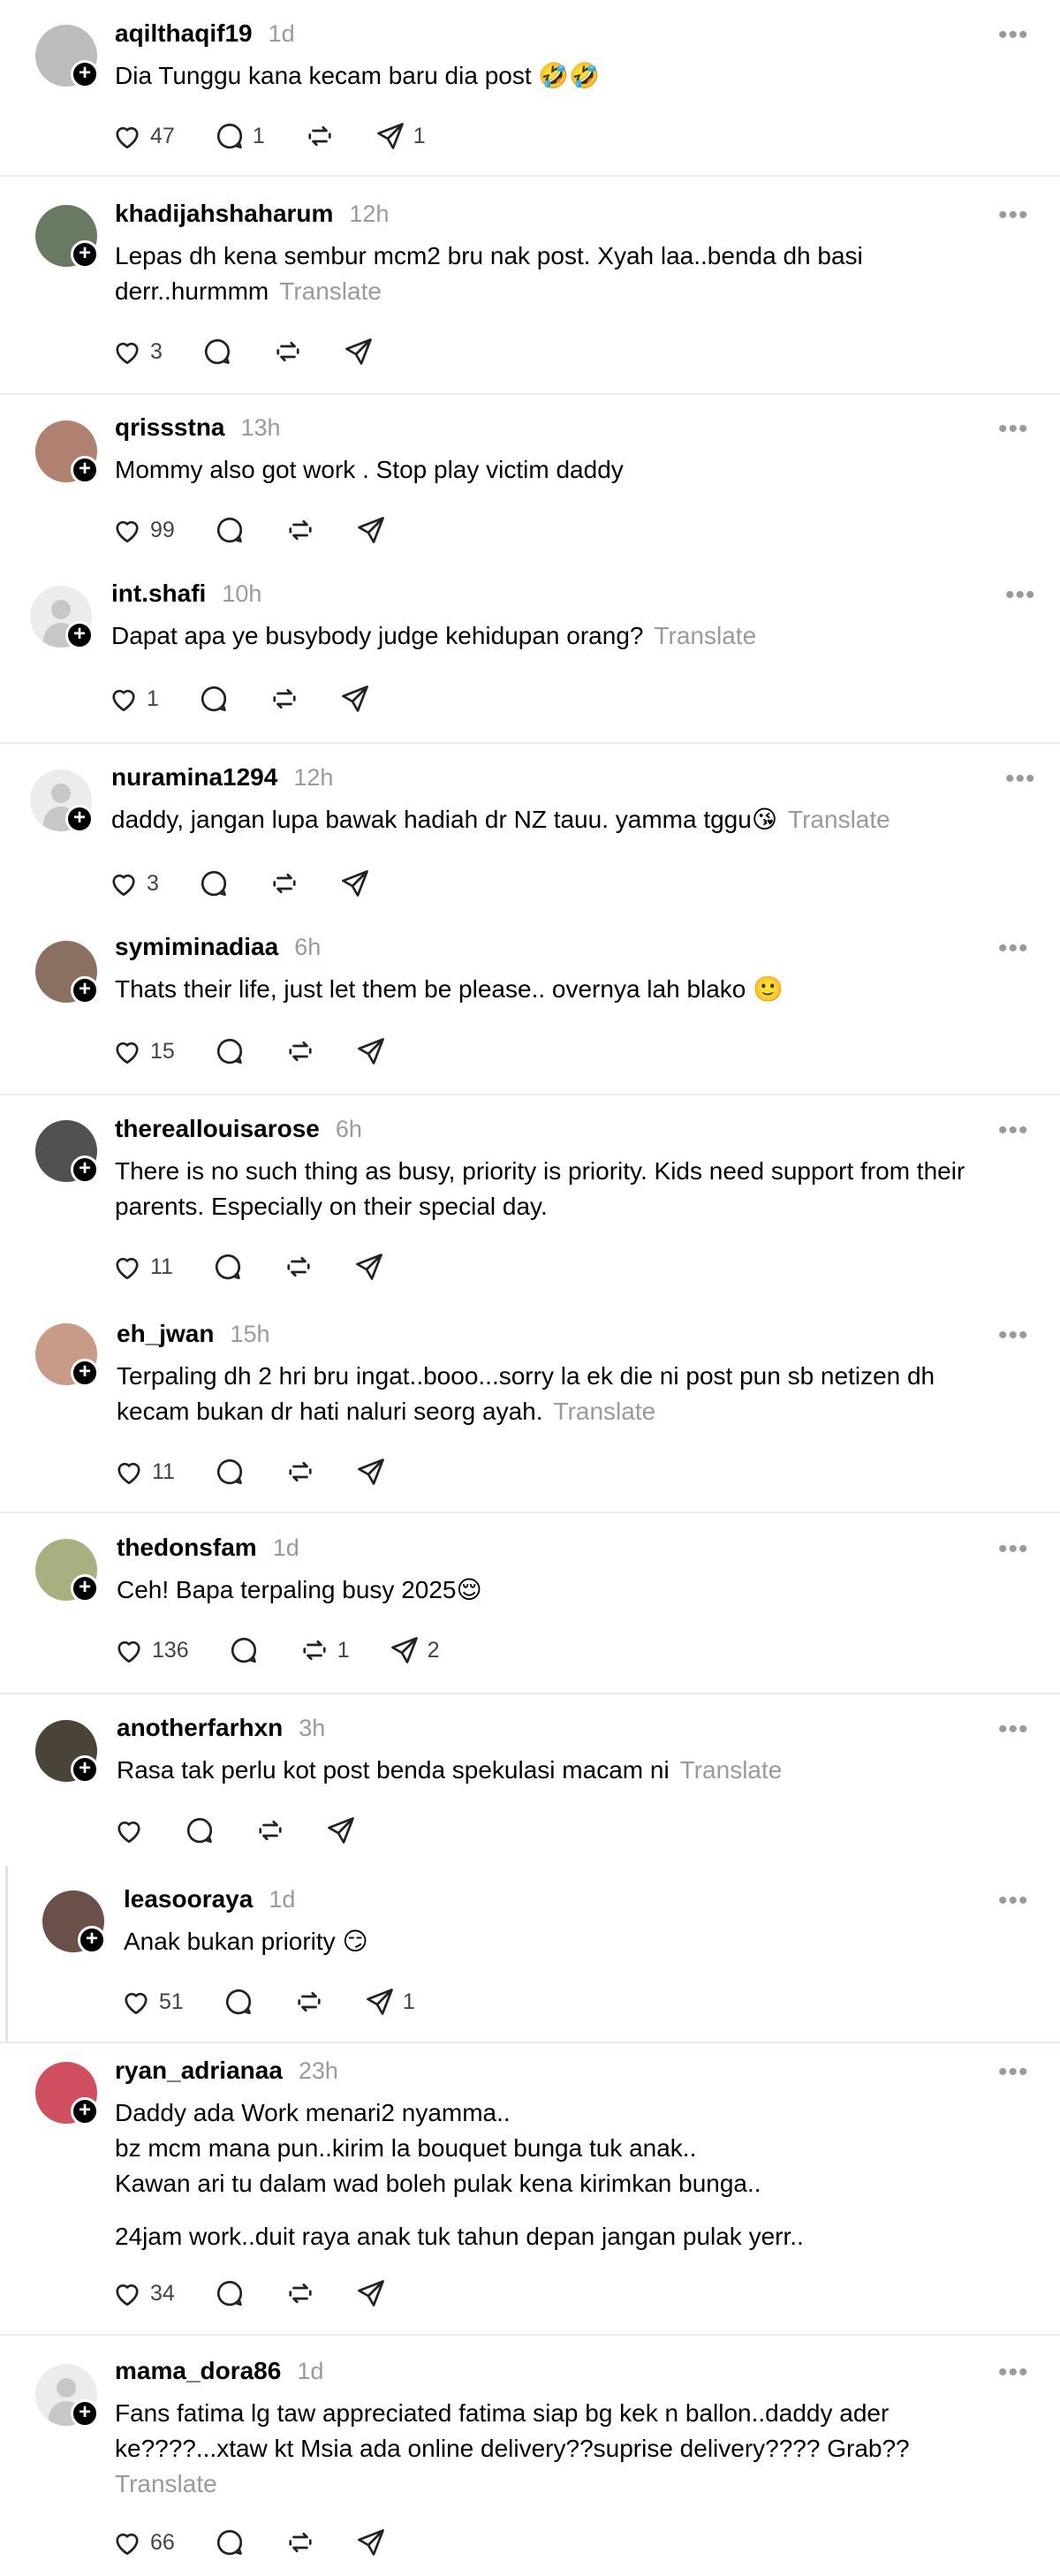 This screenshot has height=2576, width=1060. I want to click on like-button: 66, so click(143, 2543).